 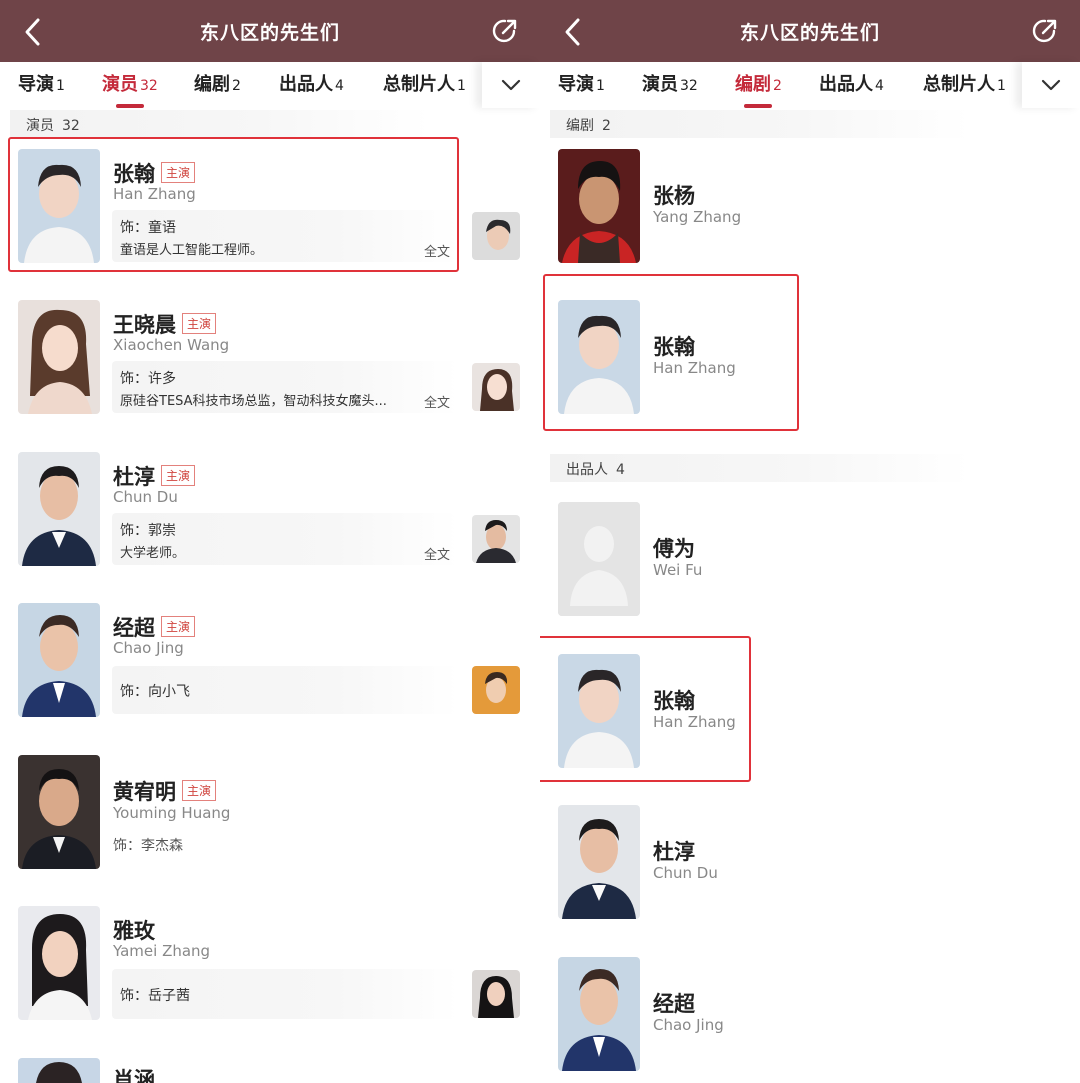 What do you see at coordinates (144, 792) in the screenshot?
I see `person-name: 黄宥明` at bounding box center [144, 792].